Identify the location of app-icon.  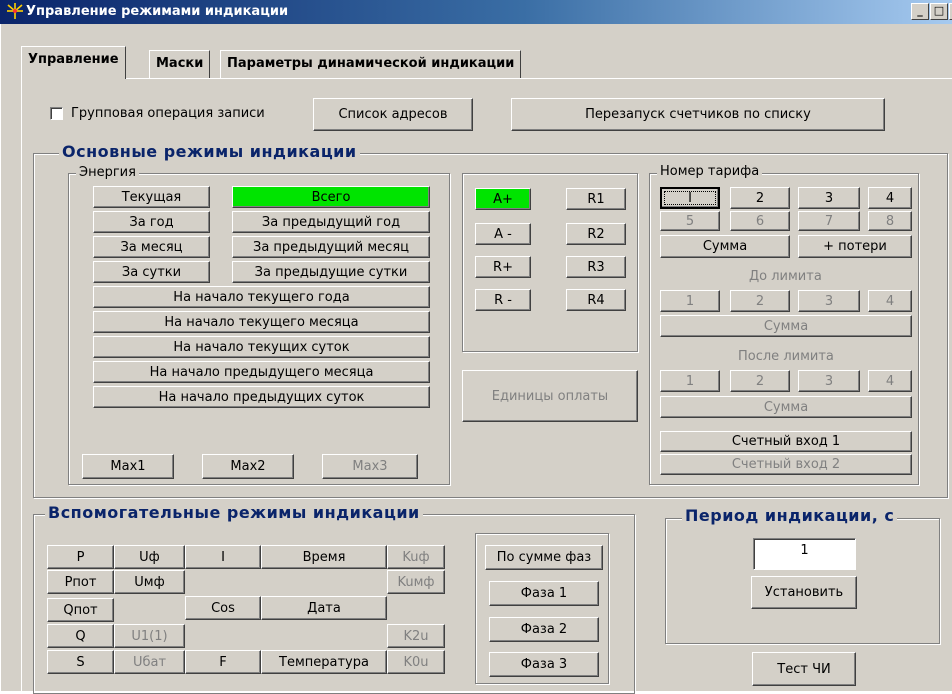
(15, 11).